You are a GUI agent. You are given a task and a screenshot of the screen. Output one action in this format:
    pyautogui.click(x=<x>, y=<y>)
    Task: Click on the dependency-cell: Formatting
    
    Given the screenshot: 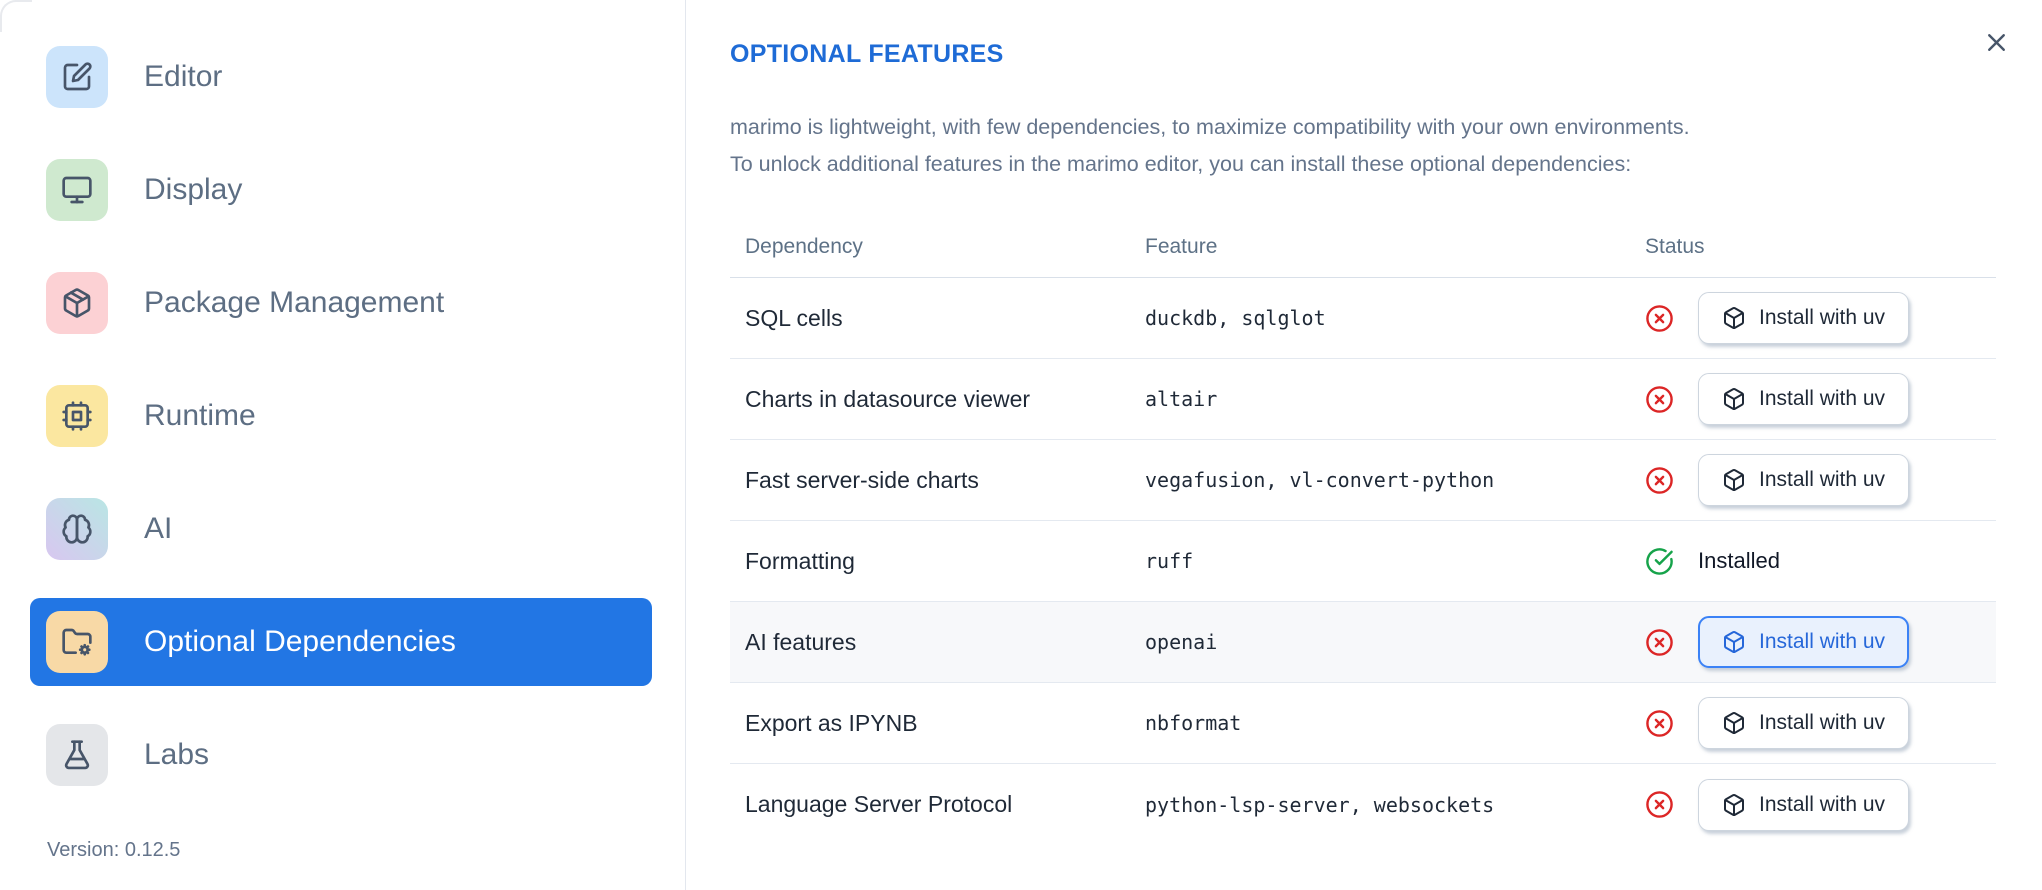 What is the action you would take?
    pyautogui.click(x=800, y=560)
    